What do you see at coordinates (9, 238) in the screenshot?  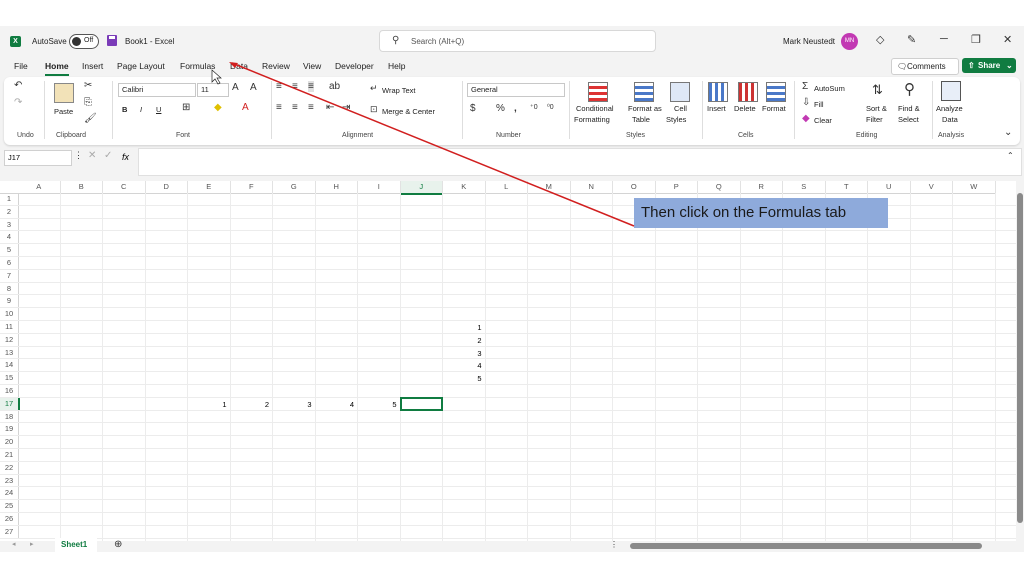 I see `row-header: 4` at bounding box center [9, 238].